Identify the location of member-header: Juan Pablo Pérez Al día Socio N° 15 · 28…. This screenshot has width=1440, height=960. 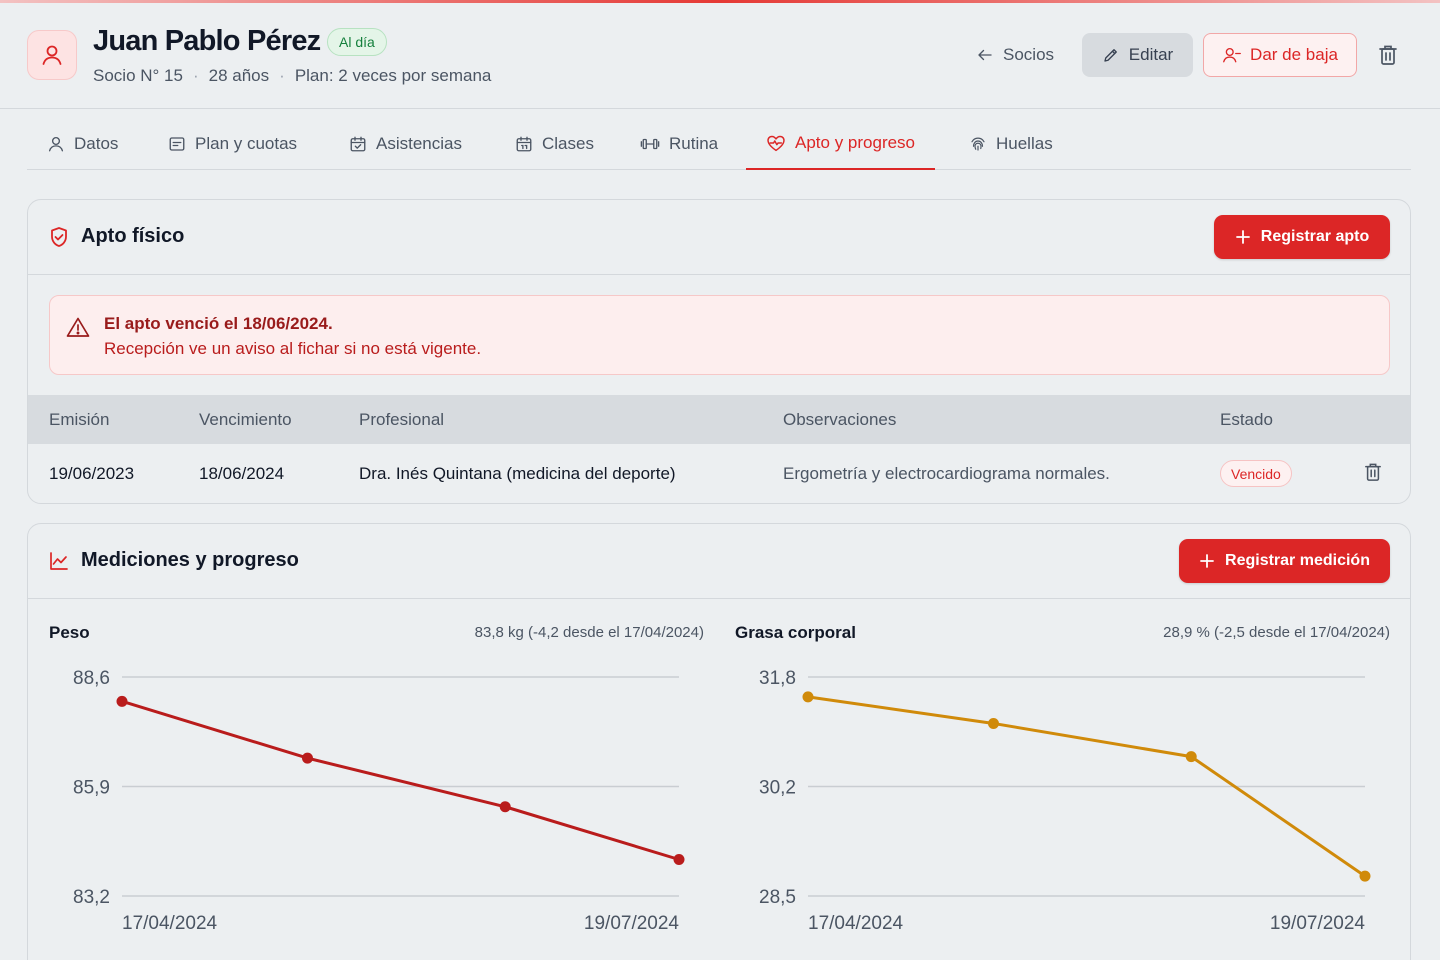
(720, 56).